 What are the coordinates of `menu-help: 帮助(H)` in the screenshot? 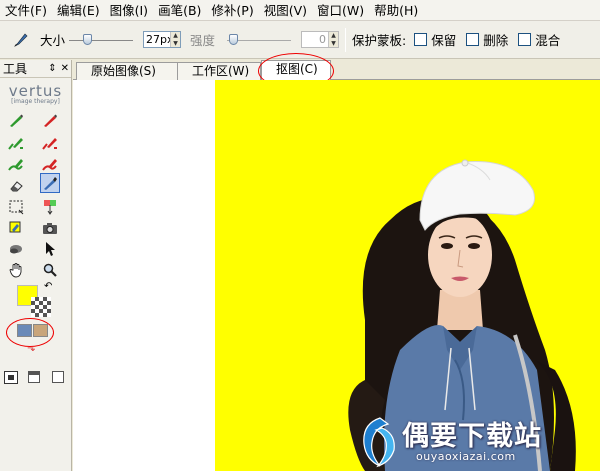 It's located at (396, 10).